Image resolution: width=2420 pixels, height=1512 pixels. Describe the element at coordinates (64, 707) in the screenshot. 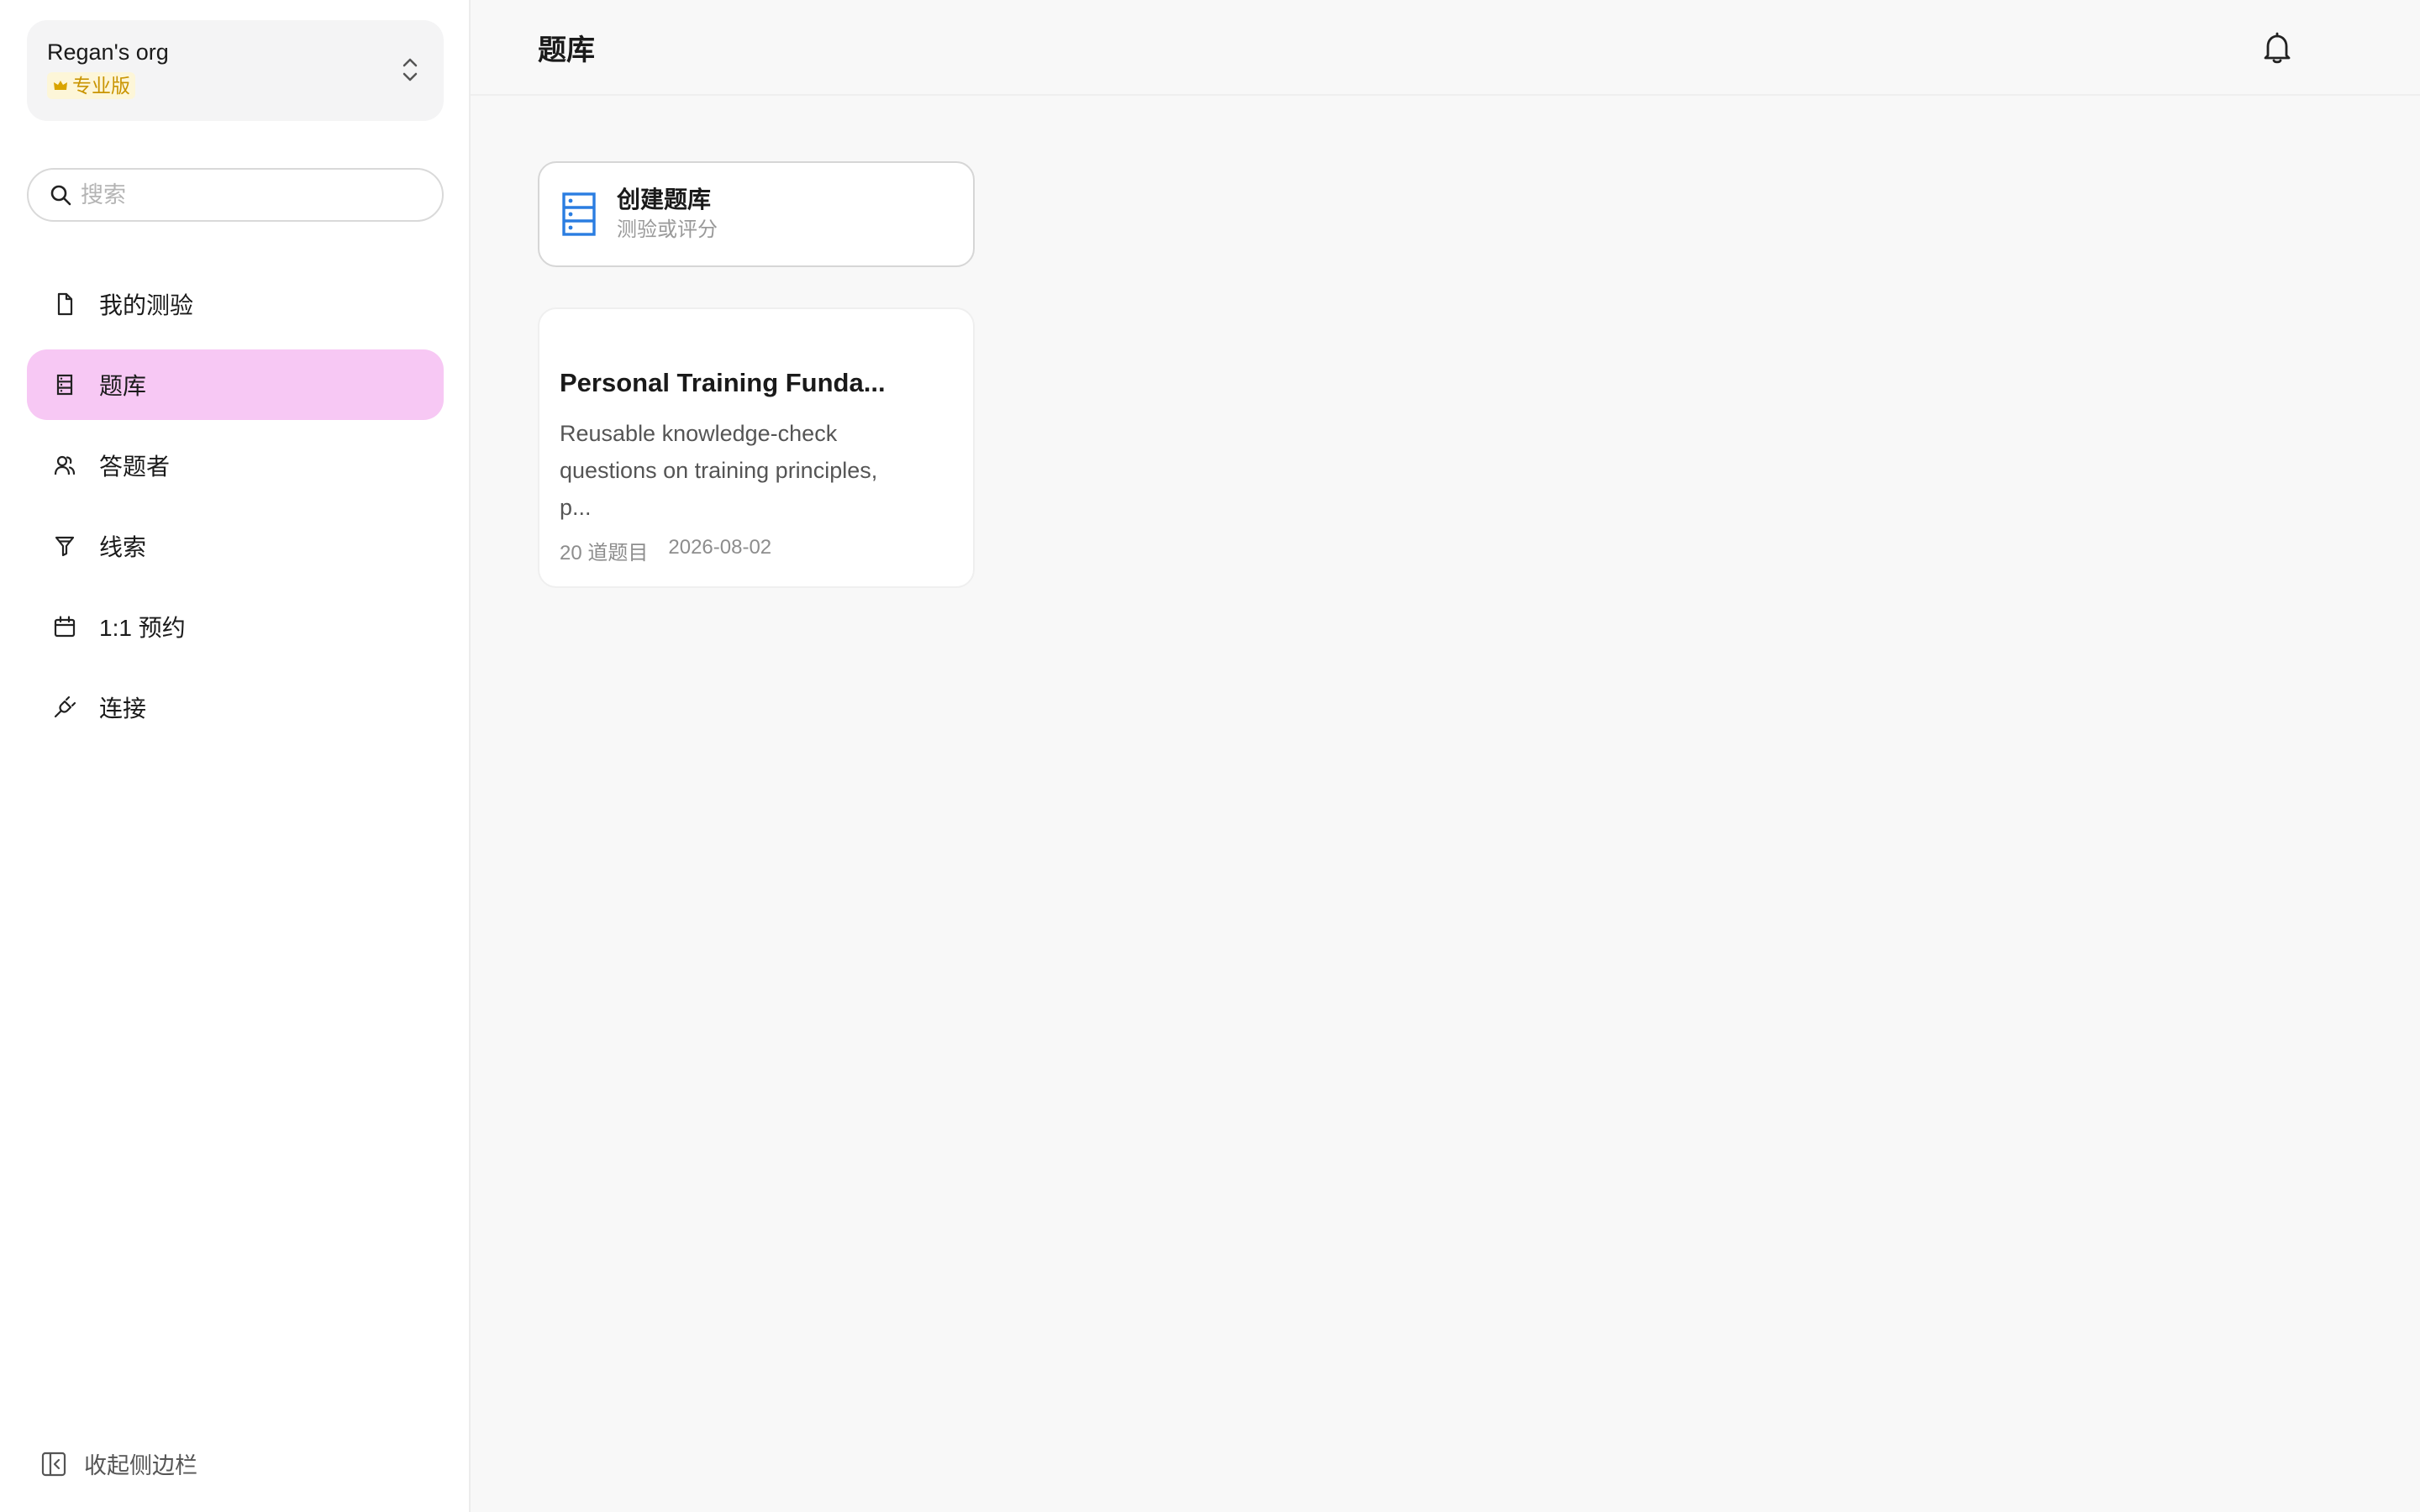

I see `plug-icon` at that location.